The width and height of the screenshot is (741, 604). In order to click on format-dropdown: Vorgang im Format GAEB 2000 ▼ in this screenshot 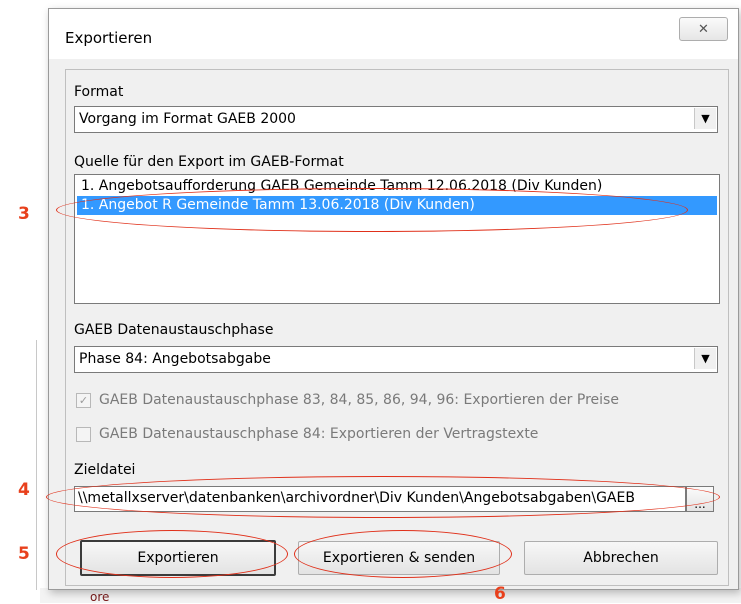, I will do `click(396, 119)`.